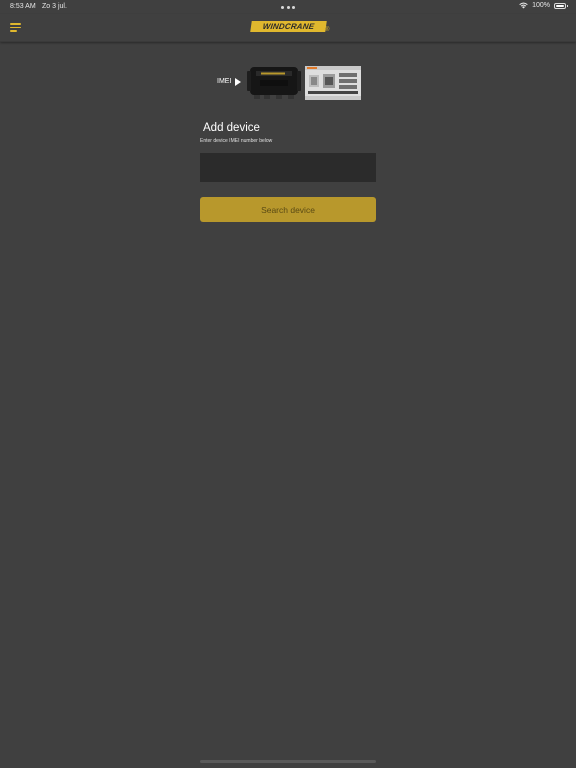 The height and width of the screenshot is (768, 576). I want to click on play-icon, so click(238, 82).